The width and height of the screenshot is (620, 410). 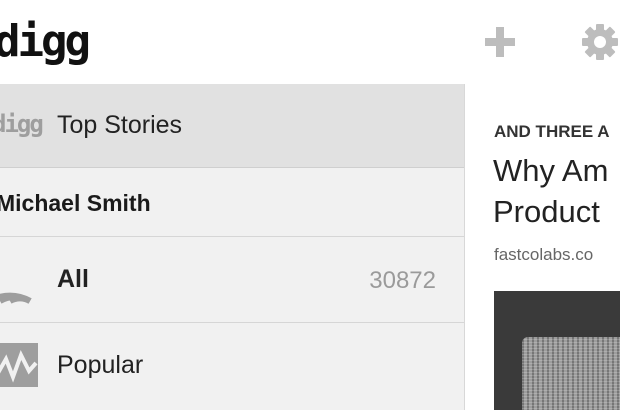 I want to click on story-kicker: AND THREE A, so click(x=552, y=131).